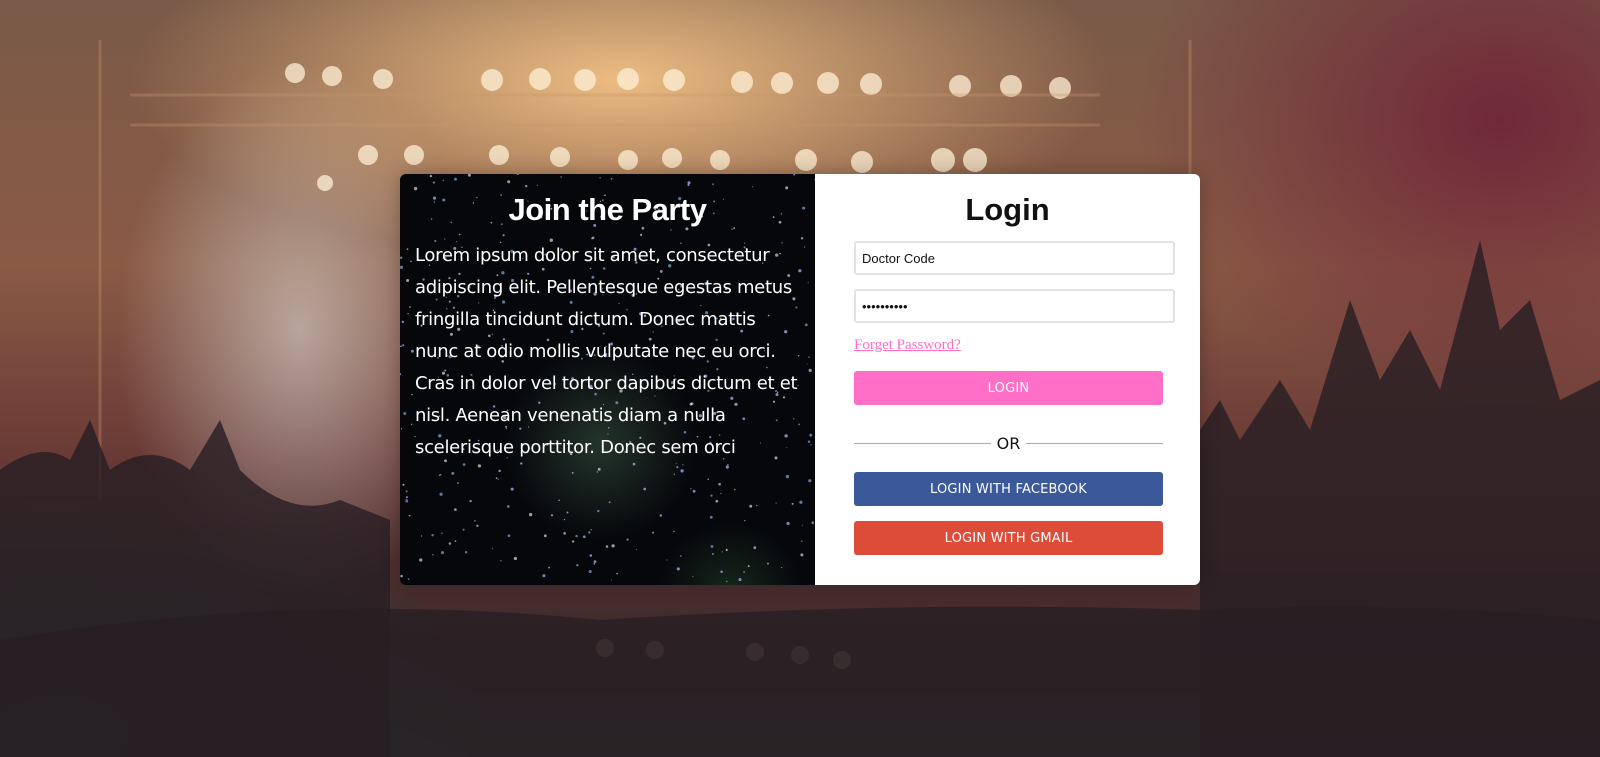 This screenshot has height=757, width=1600. Describe the element at coordinates (1008, 388) in the screenshot. I see `login-button: LOGIN` at that location.